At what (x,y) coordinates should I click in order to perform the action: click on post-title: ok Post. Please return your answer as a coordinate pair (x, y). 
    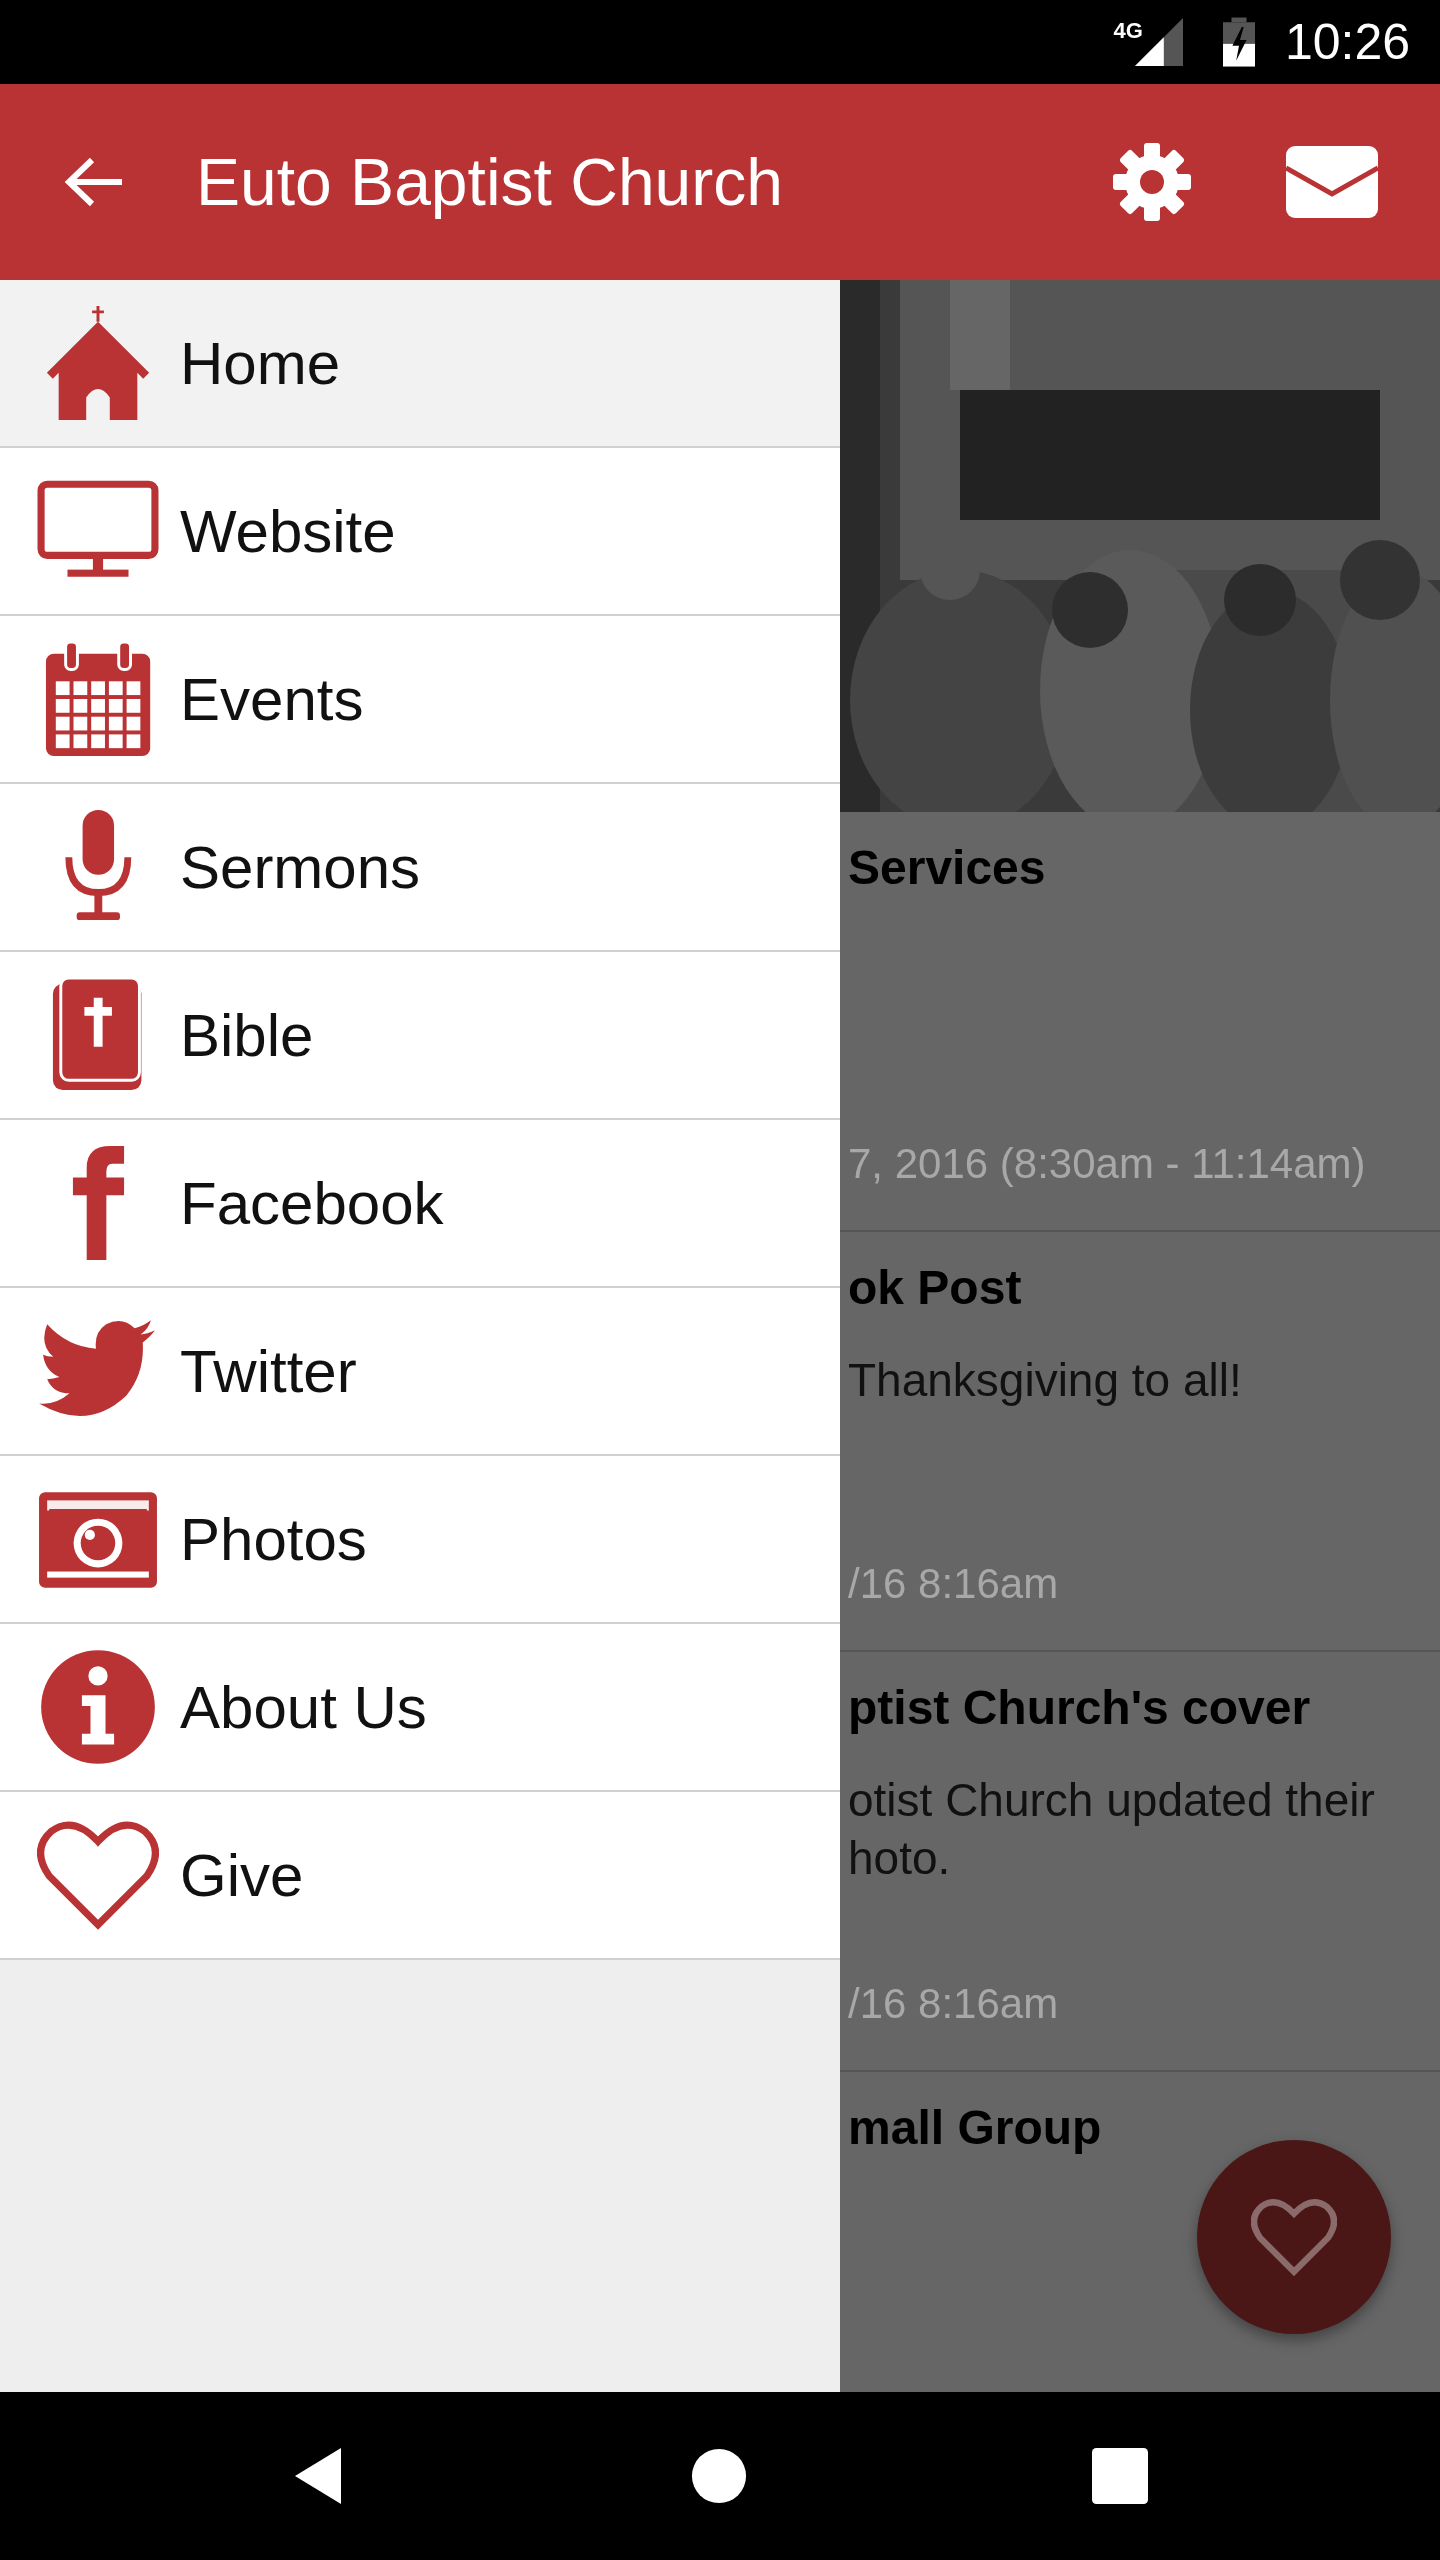
    Looking at the image, I should click on (935, 1287).